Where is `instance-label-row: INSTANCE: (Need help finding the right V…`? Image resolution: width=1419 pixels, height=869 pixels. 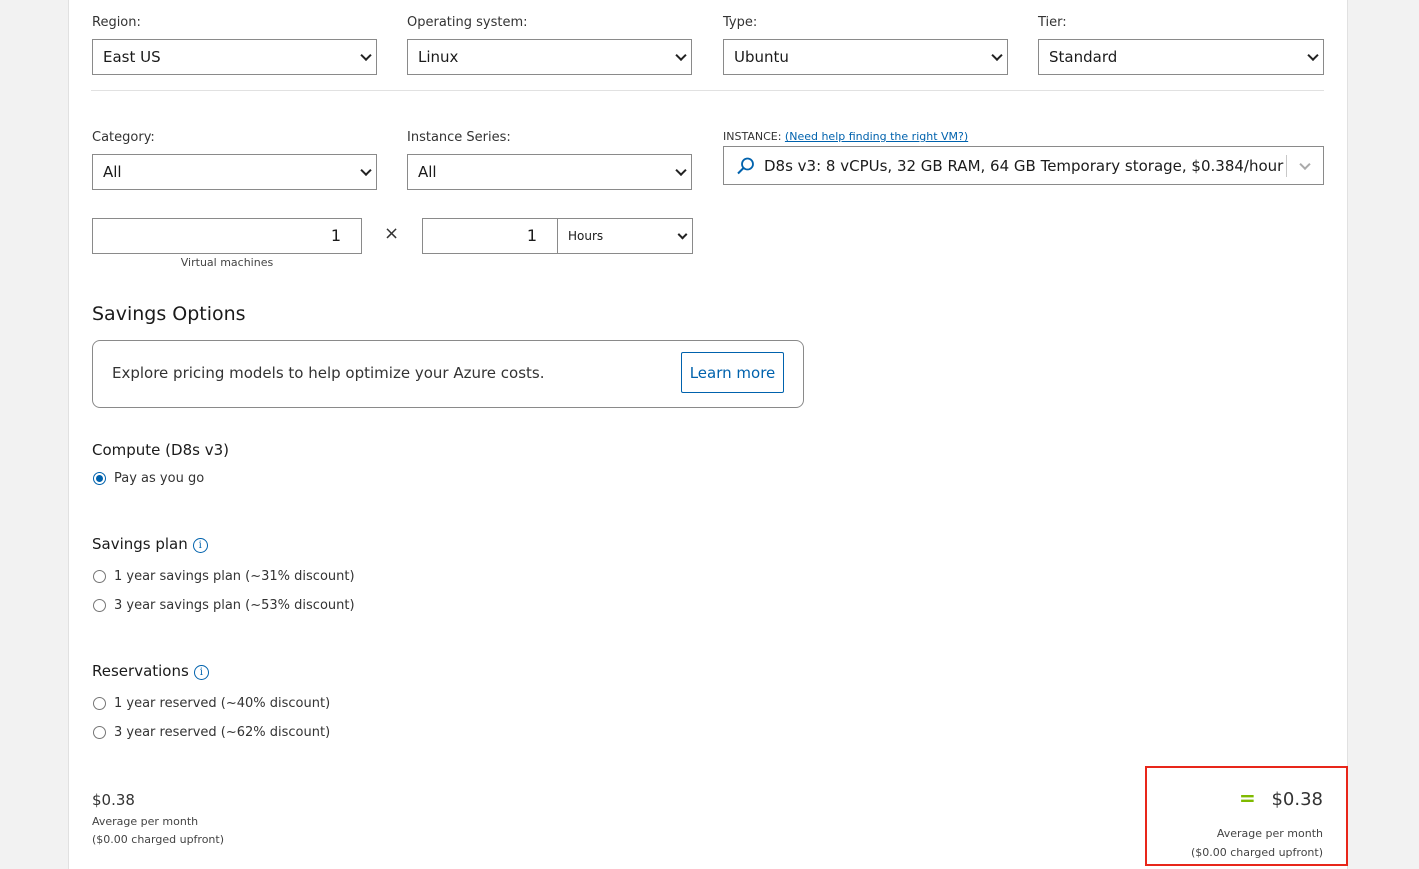 instance-label-row: INSTANCE: (Need help finding the right V… is located at coordinates (845, 136).